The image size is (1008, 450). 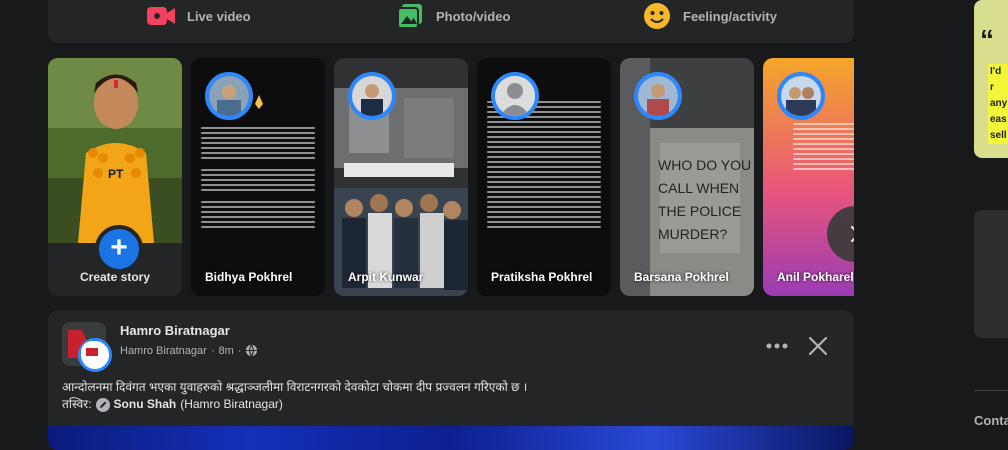 I want to click on post-photo-credit: तस्विर: Sonu Shah (Hamro Biratnagar), so click(x=172, y=404).